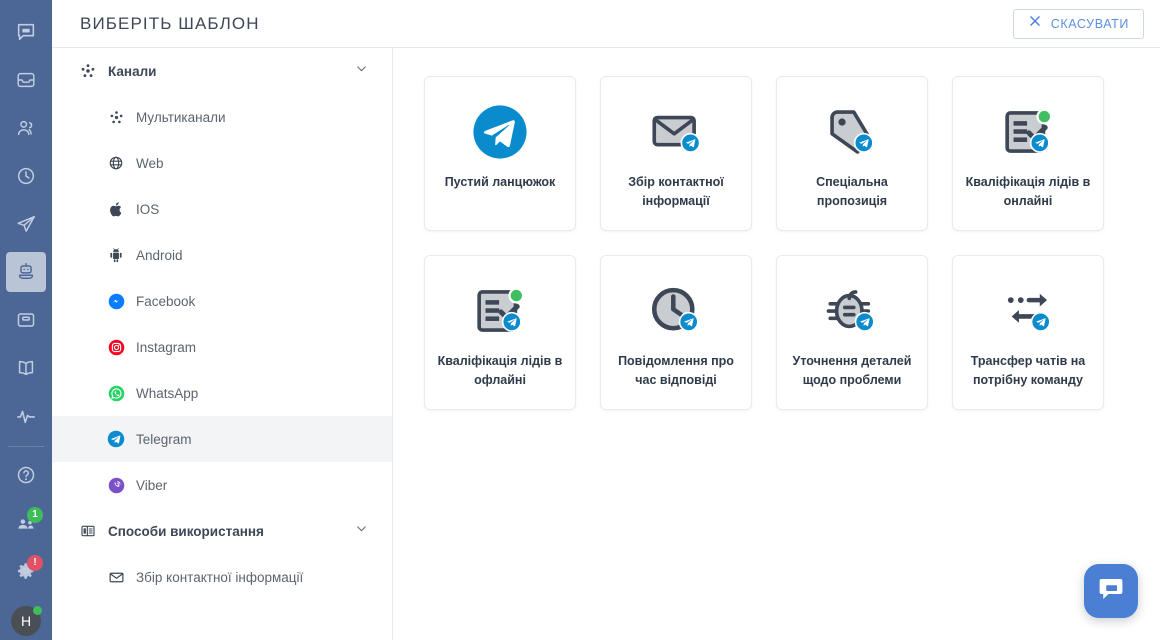 This screenshot has height=640, width=1160. I want to click on facebook-messenger-icon, so click(116, 301).